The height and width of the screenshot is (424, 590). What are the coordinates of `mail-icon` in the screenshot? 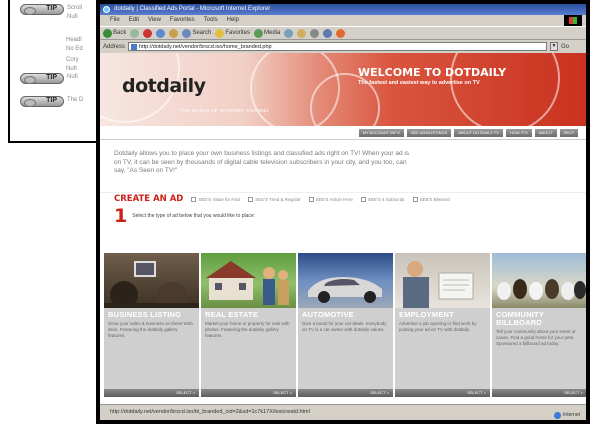 It's located at (302, 33).